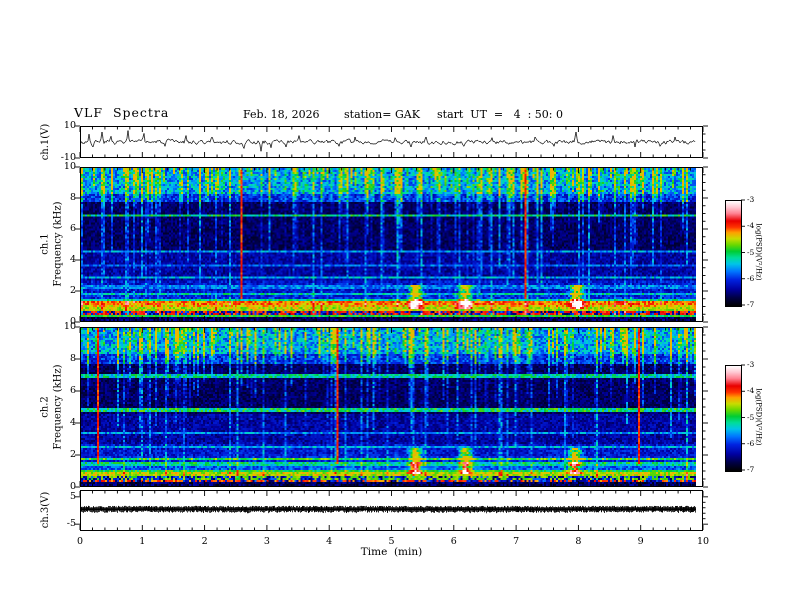 This screenshot has width=792, height=612. What do you see at coordinates (57, 407) in the screenshot?
I see `ch2-frequency-axis-label-line2: Frequency (kHz)` at bounding box center [57, 407].